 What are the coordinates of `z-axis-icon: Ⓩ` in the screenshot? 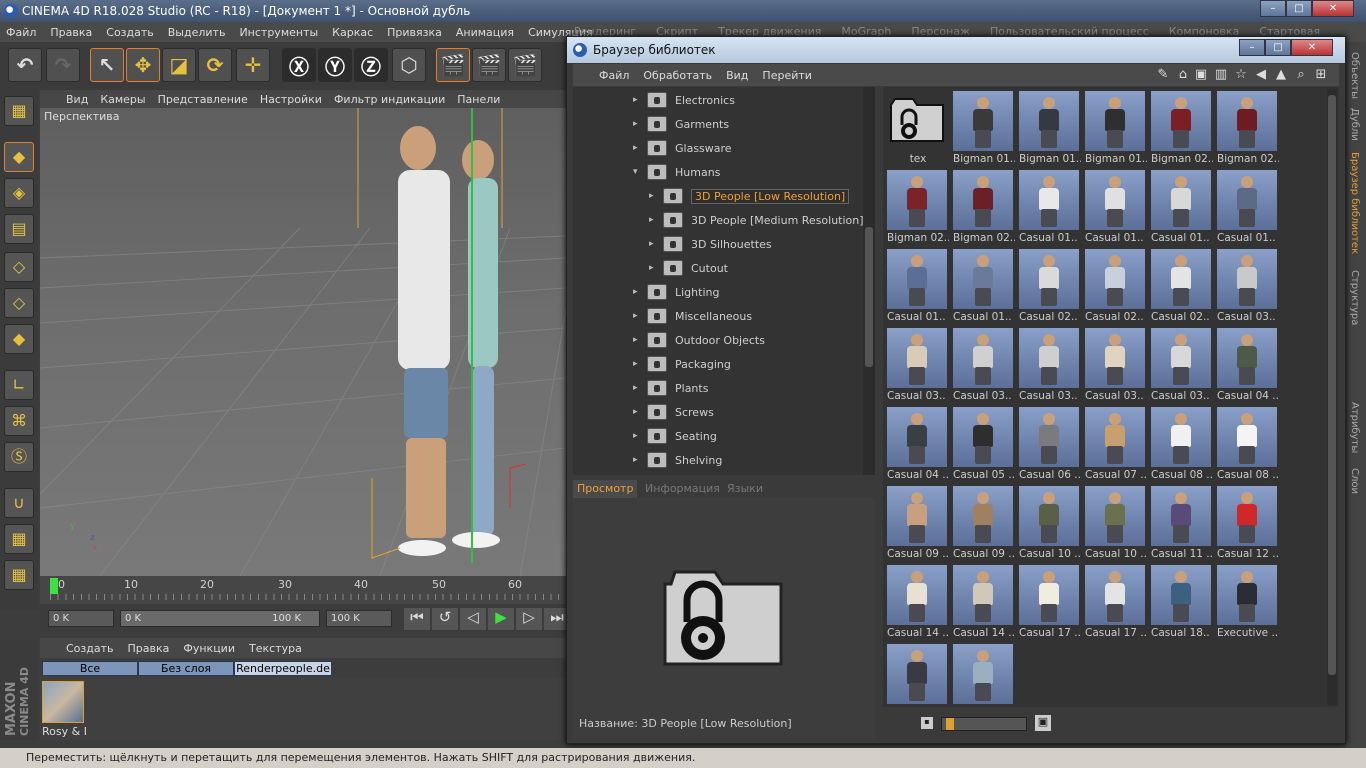 It's located at (371, 65).